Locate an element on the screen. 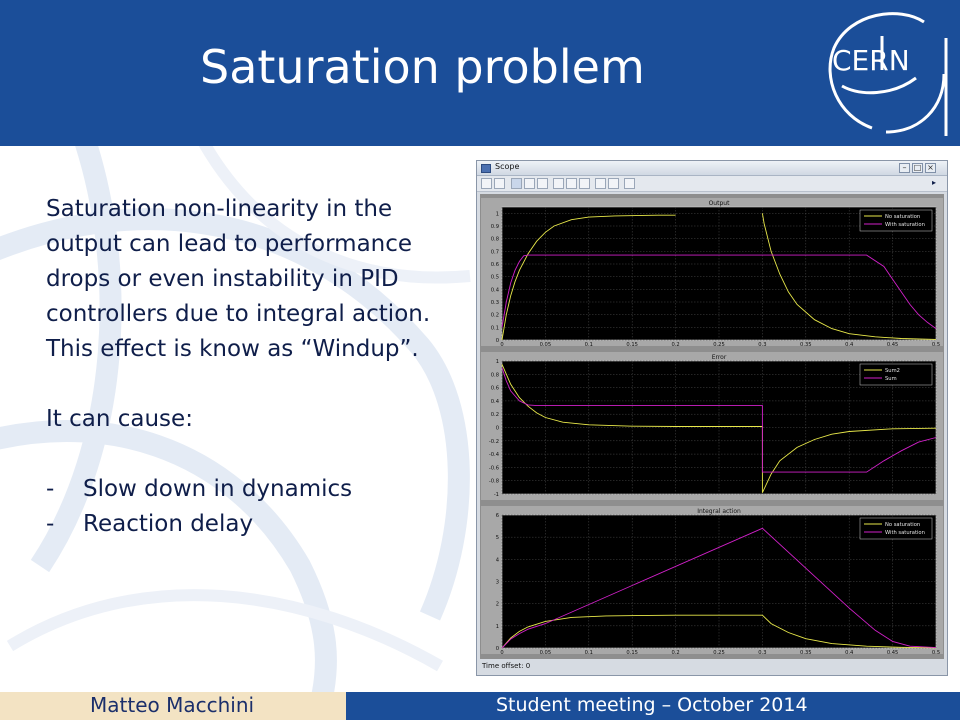 This screenshot has width=960, height=720. signal-selection-icon is located at coordinates (629, 183).